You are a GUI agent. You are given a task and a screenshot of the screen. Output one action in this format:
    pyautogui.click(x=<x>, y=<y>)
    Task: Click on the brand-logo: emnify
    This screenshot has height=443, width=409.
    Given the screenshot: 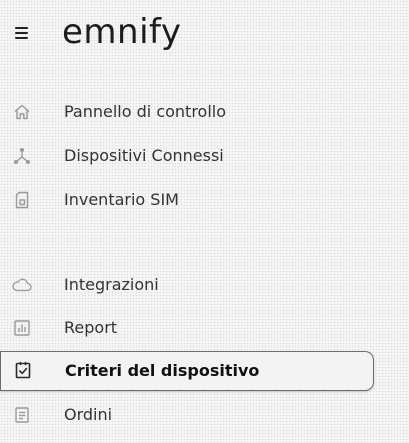 What is the action you would take?
    pyautogui.click(x=122, y=32)
    